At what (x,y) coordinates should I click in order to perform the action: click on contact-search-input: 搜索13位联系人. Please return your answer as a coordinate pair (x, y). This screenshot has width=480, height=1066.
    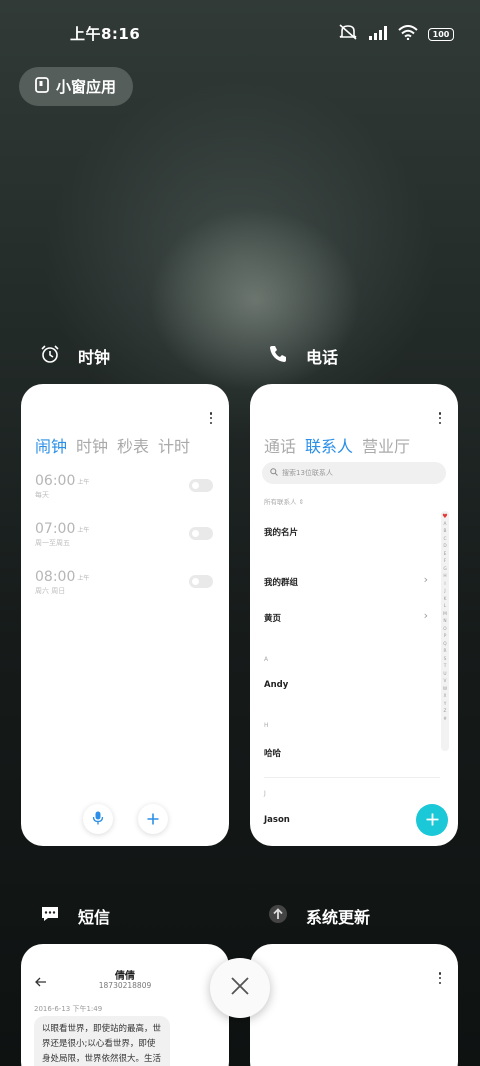
    Looking at the image, I should click on (354, 473).